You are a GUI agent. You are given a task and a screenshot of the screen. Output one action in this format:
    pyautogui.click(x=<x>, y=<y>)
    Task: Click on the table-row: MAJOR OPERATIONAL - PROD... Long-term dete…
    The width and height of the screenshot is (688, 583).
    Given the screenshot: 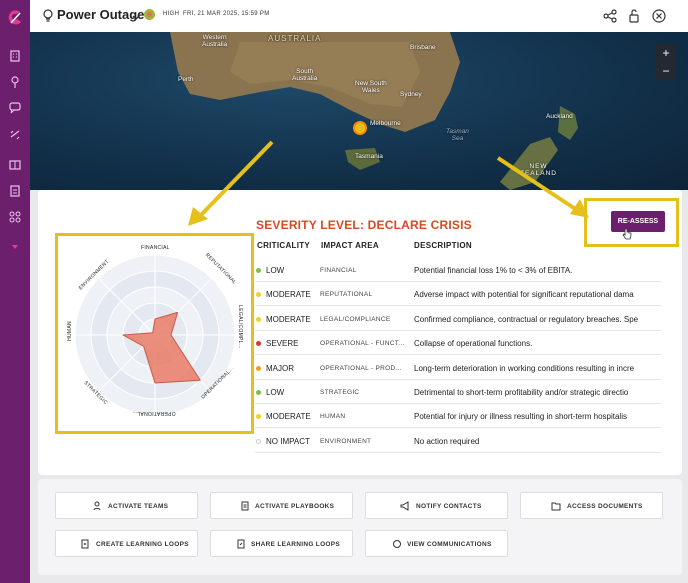 What is the action you would take?
    pyautogui.click(x=458, y=368)
    